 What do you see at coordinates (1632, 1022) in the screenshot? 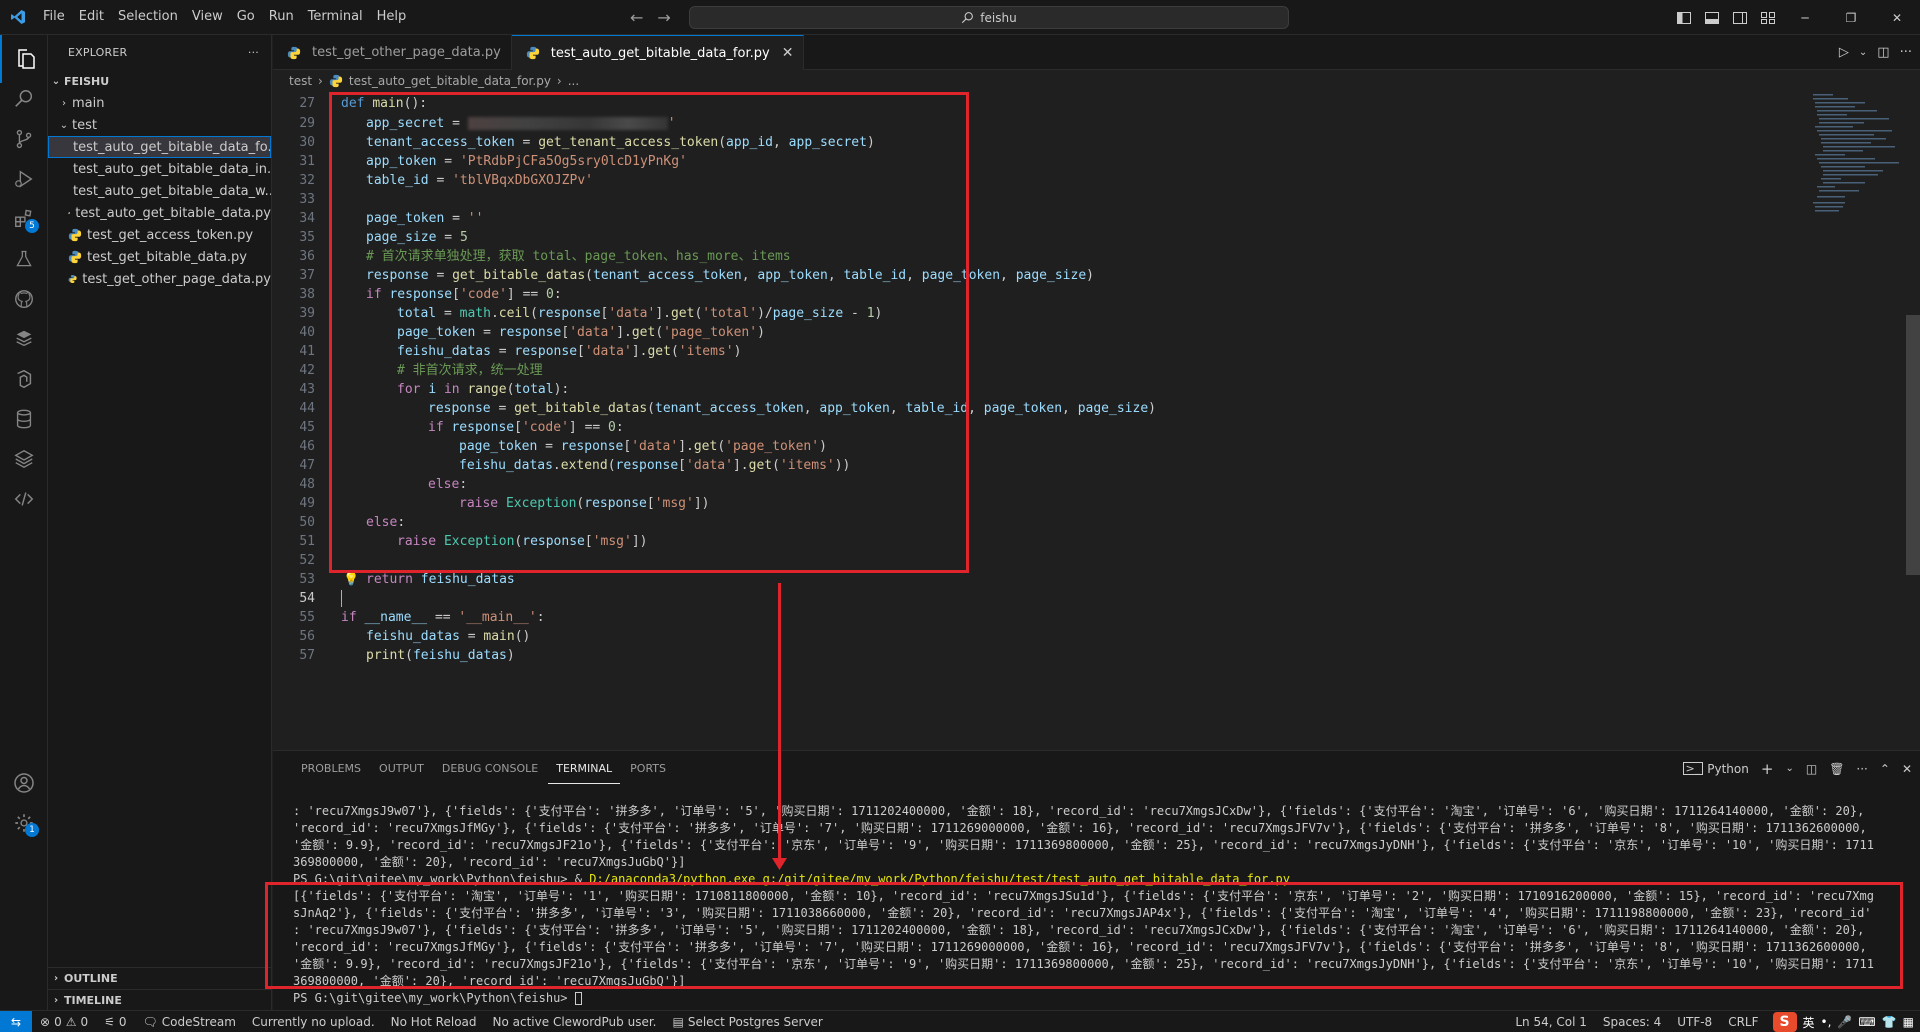
I see `indentation: Spaces: 4` at bounding box center [1632, 1022].